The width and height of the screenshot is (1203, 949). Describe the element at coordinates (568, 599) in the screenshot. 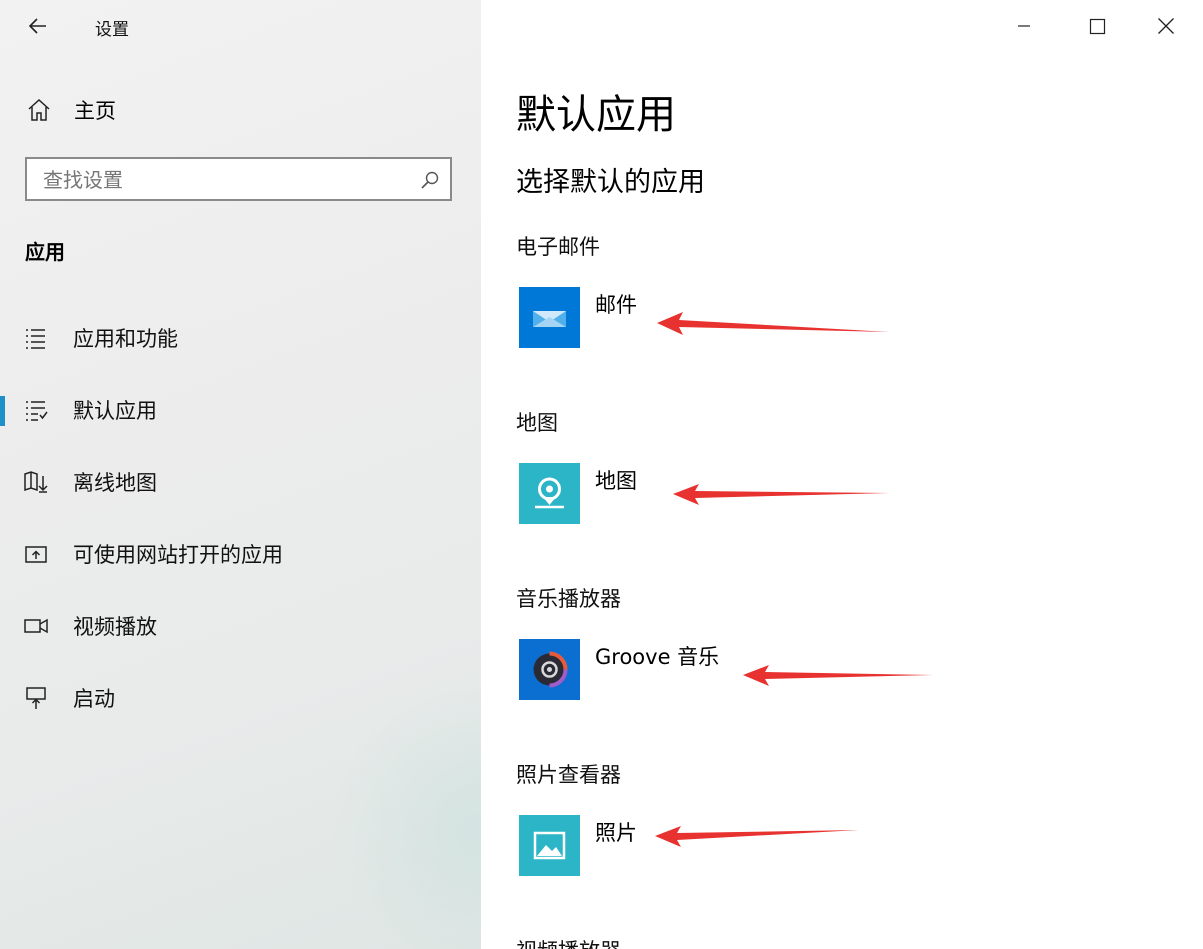

I see `category-label-music: 音乐播放器` at that location.